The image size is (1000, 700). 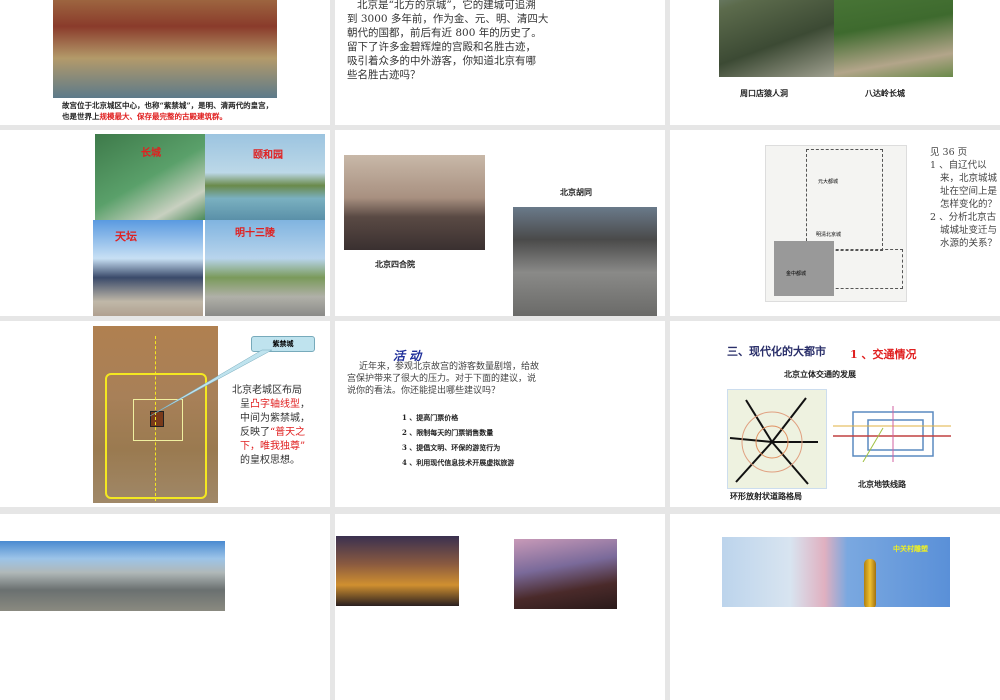 I want to click on page-ref: 见 36 页, so click(x=949, y=152).